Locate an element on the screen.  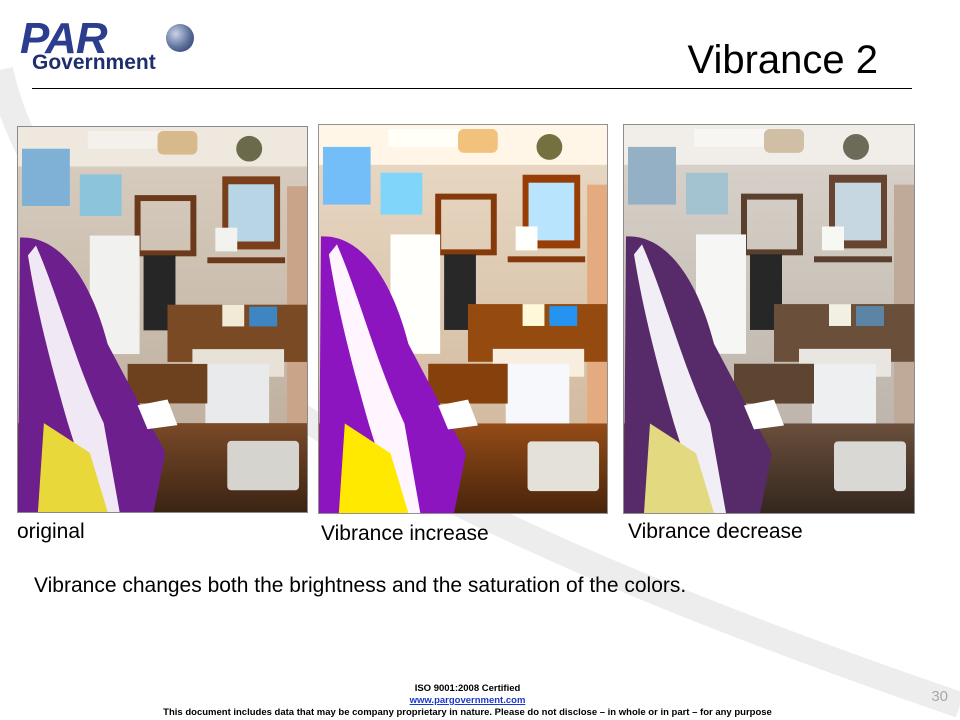
certification-text: ISO 9001:2008 Certified is located at coordinates (467, 688).